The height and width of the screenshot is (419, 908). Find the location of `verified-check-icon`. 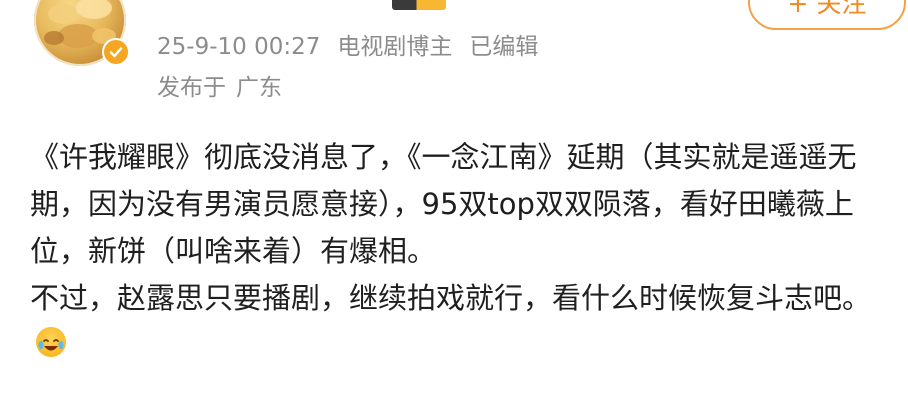

verified-check-icon is located at coordinates (116, 52).